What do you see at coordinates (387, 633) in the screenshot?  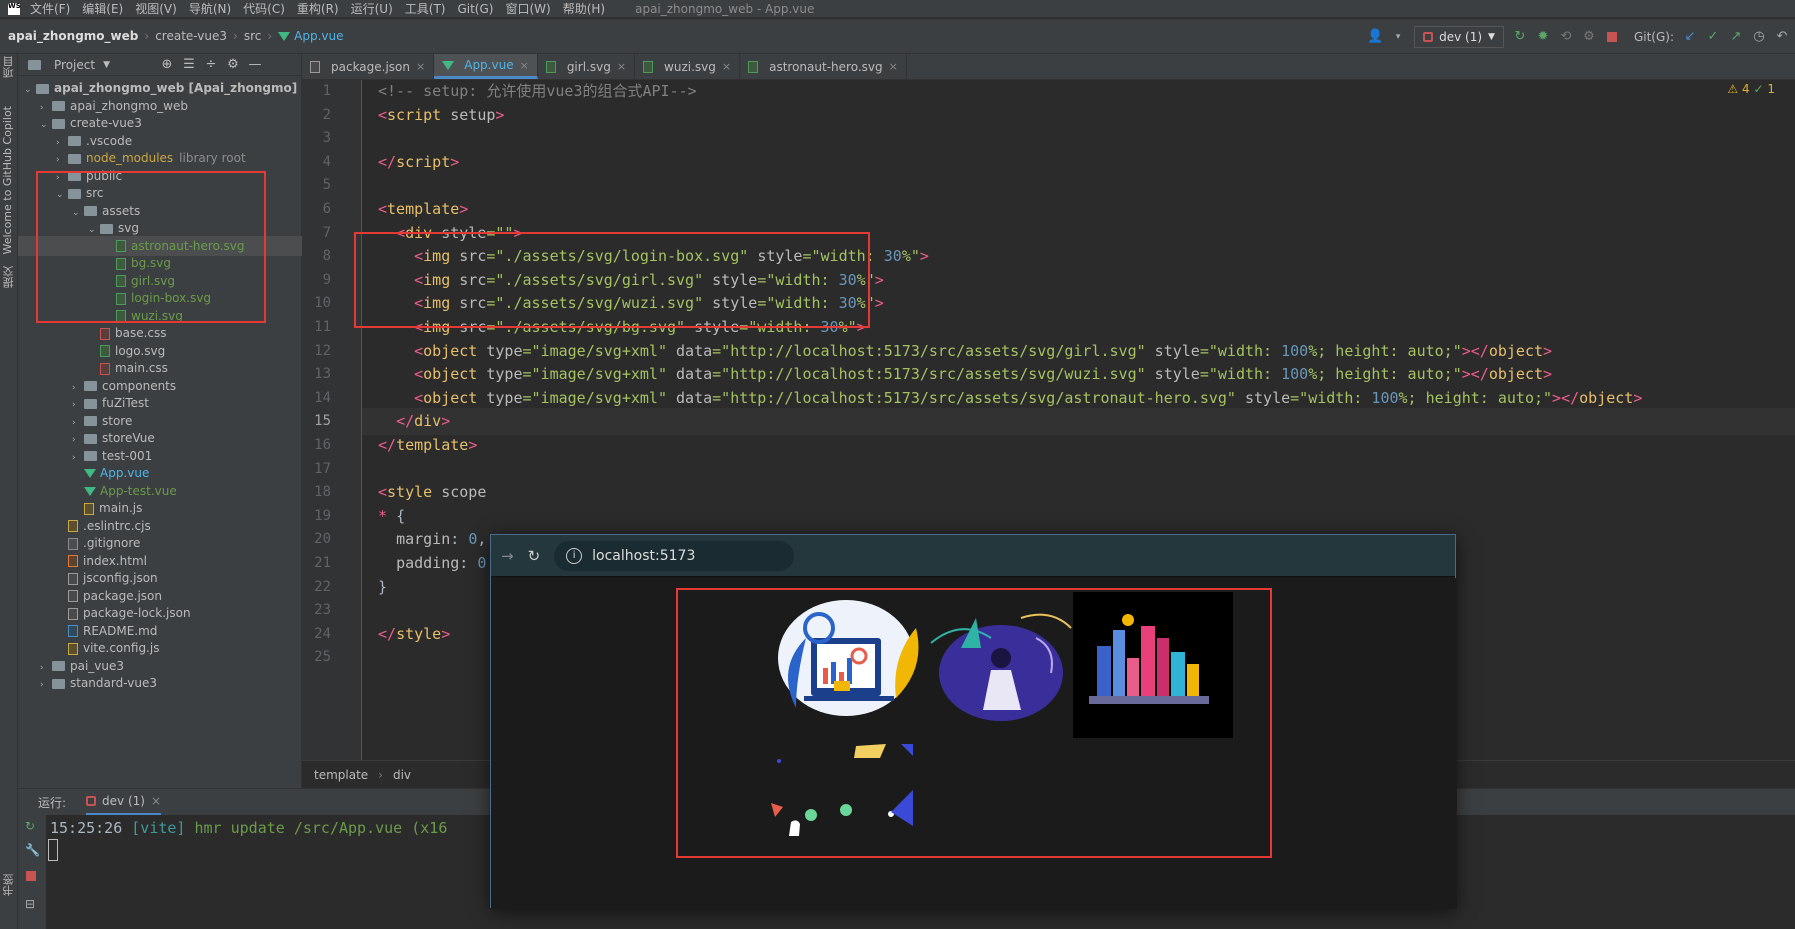 I see `code-token: </` at bounding box center [387, 633].